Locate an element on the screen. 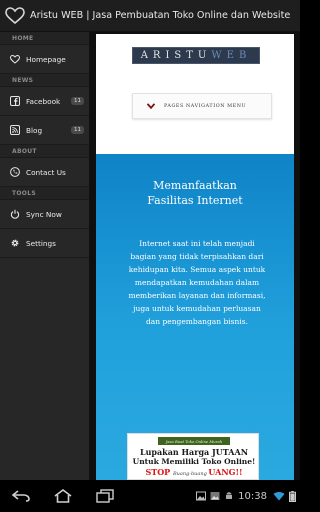 This screenshot has width=320, height=512. back-arrow-icon is located at coordinates (20, 496).